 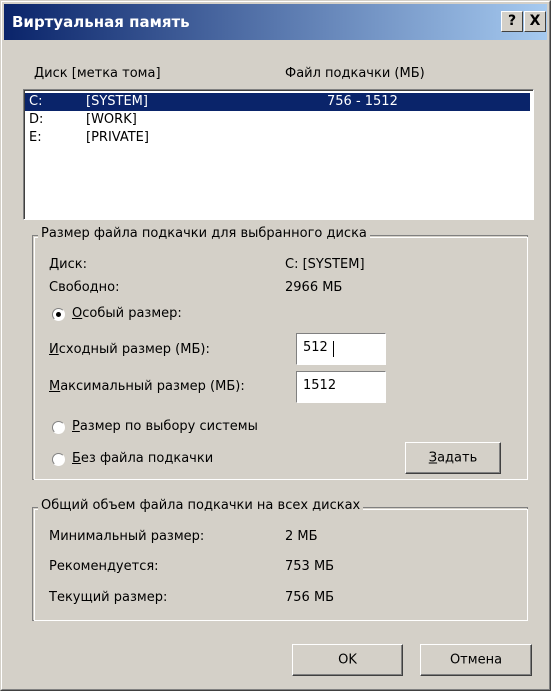 What do you see at coordinates (36, 119) in the screenshot?
I see `drive-letter: D:` at bounding box center [36, 119].